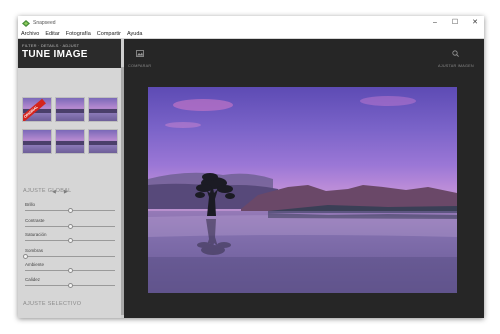 The height and width of the screenshot is (334, 500). What do you see at coordinates (44, 23) in the screenshot?
I see `window-title: Snapseed` at bounding box center [44, 23].